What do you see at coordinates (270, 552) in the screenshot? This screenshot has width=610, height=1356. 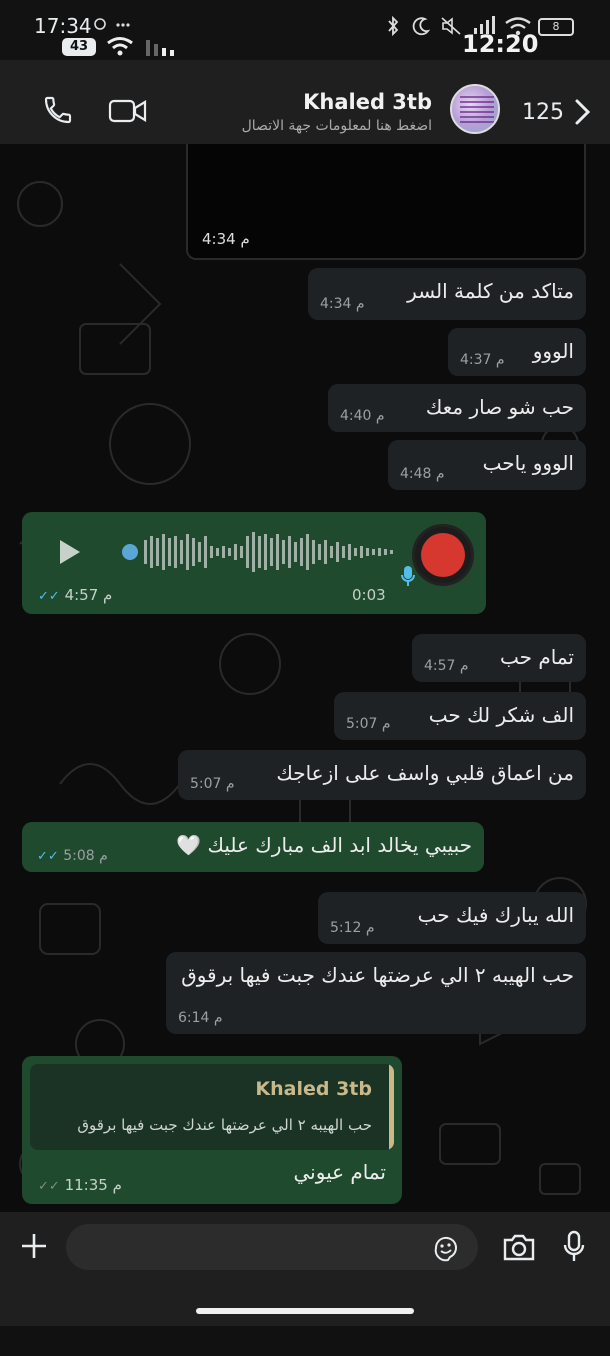 I see `waveform` at bounding box center [270, 552].